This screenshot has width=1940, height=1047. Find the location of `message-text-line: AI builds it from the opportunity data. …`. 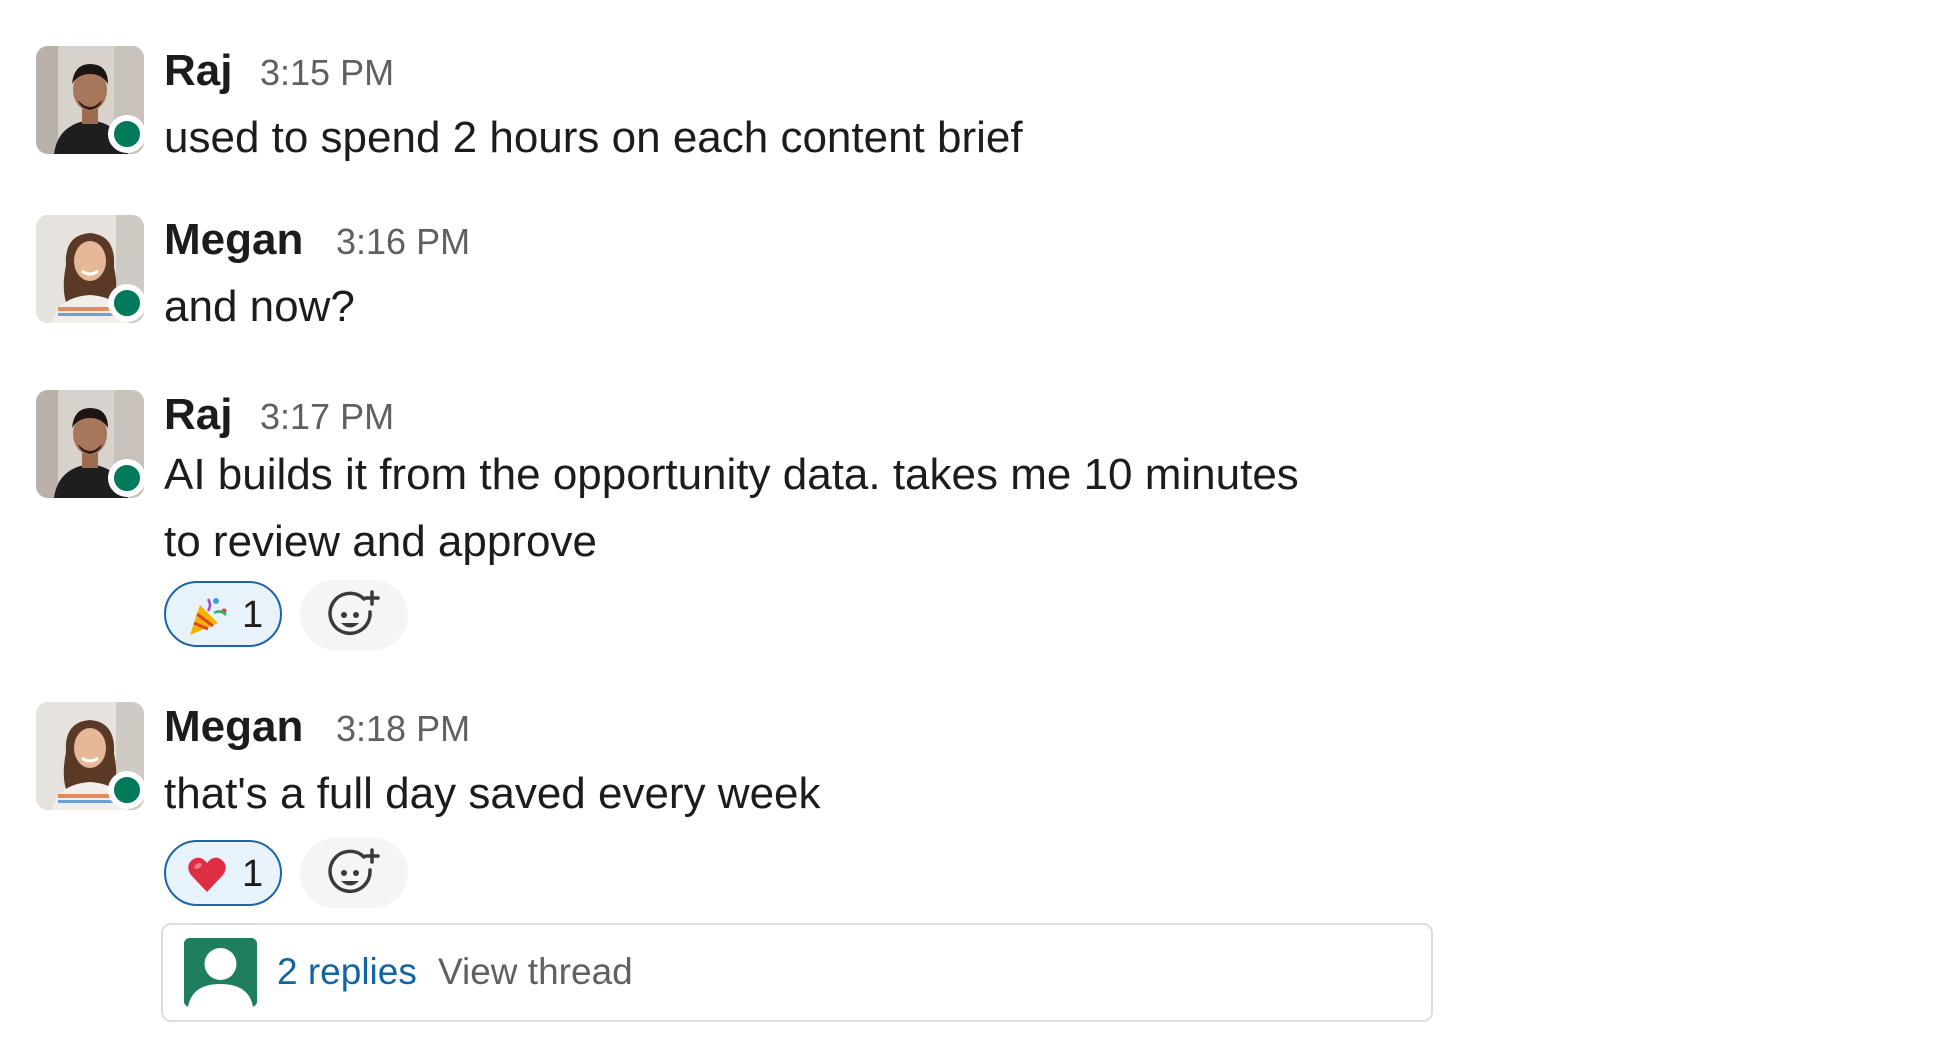

message-text-line: AI builds it from the opportunity data. … is located at coordinates (731, 474).